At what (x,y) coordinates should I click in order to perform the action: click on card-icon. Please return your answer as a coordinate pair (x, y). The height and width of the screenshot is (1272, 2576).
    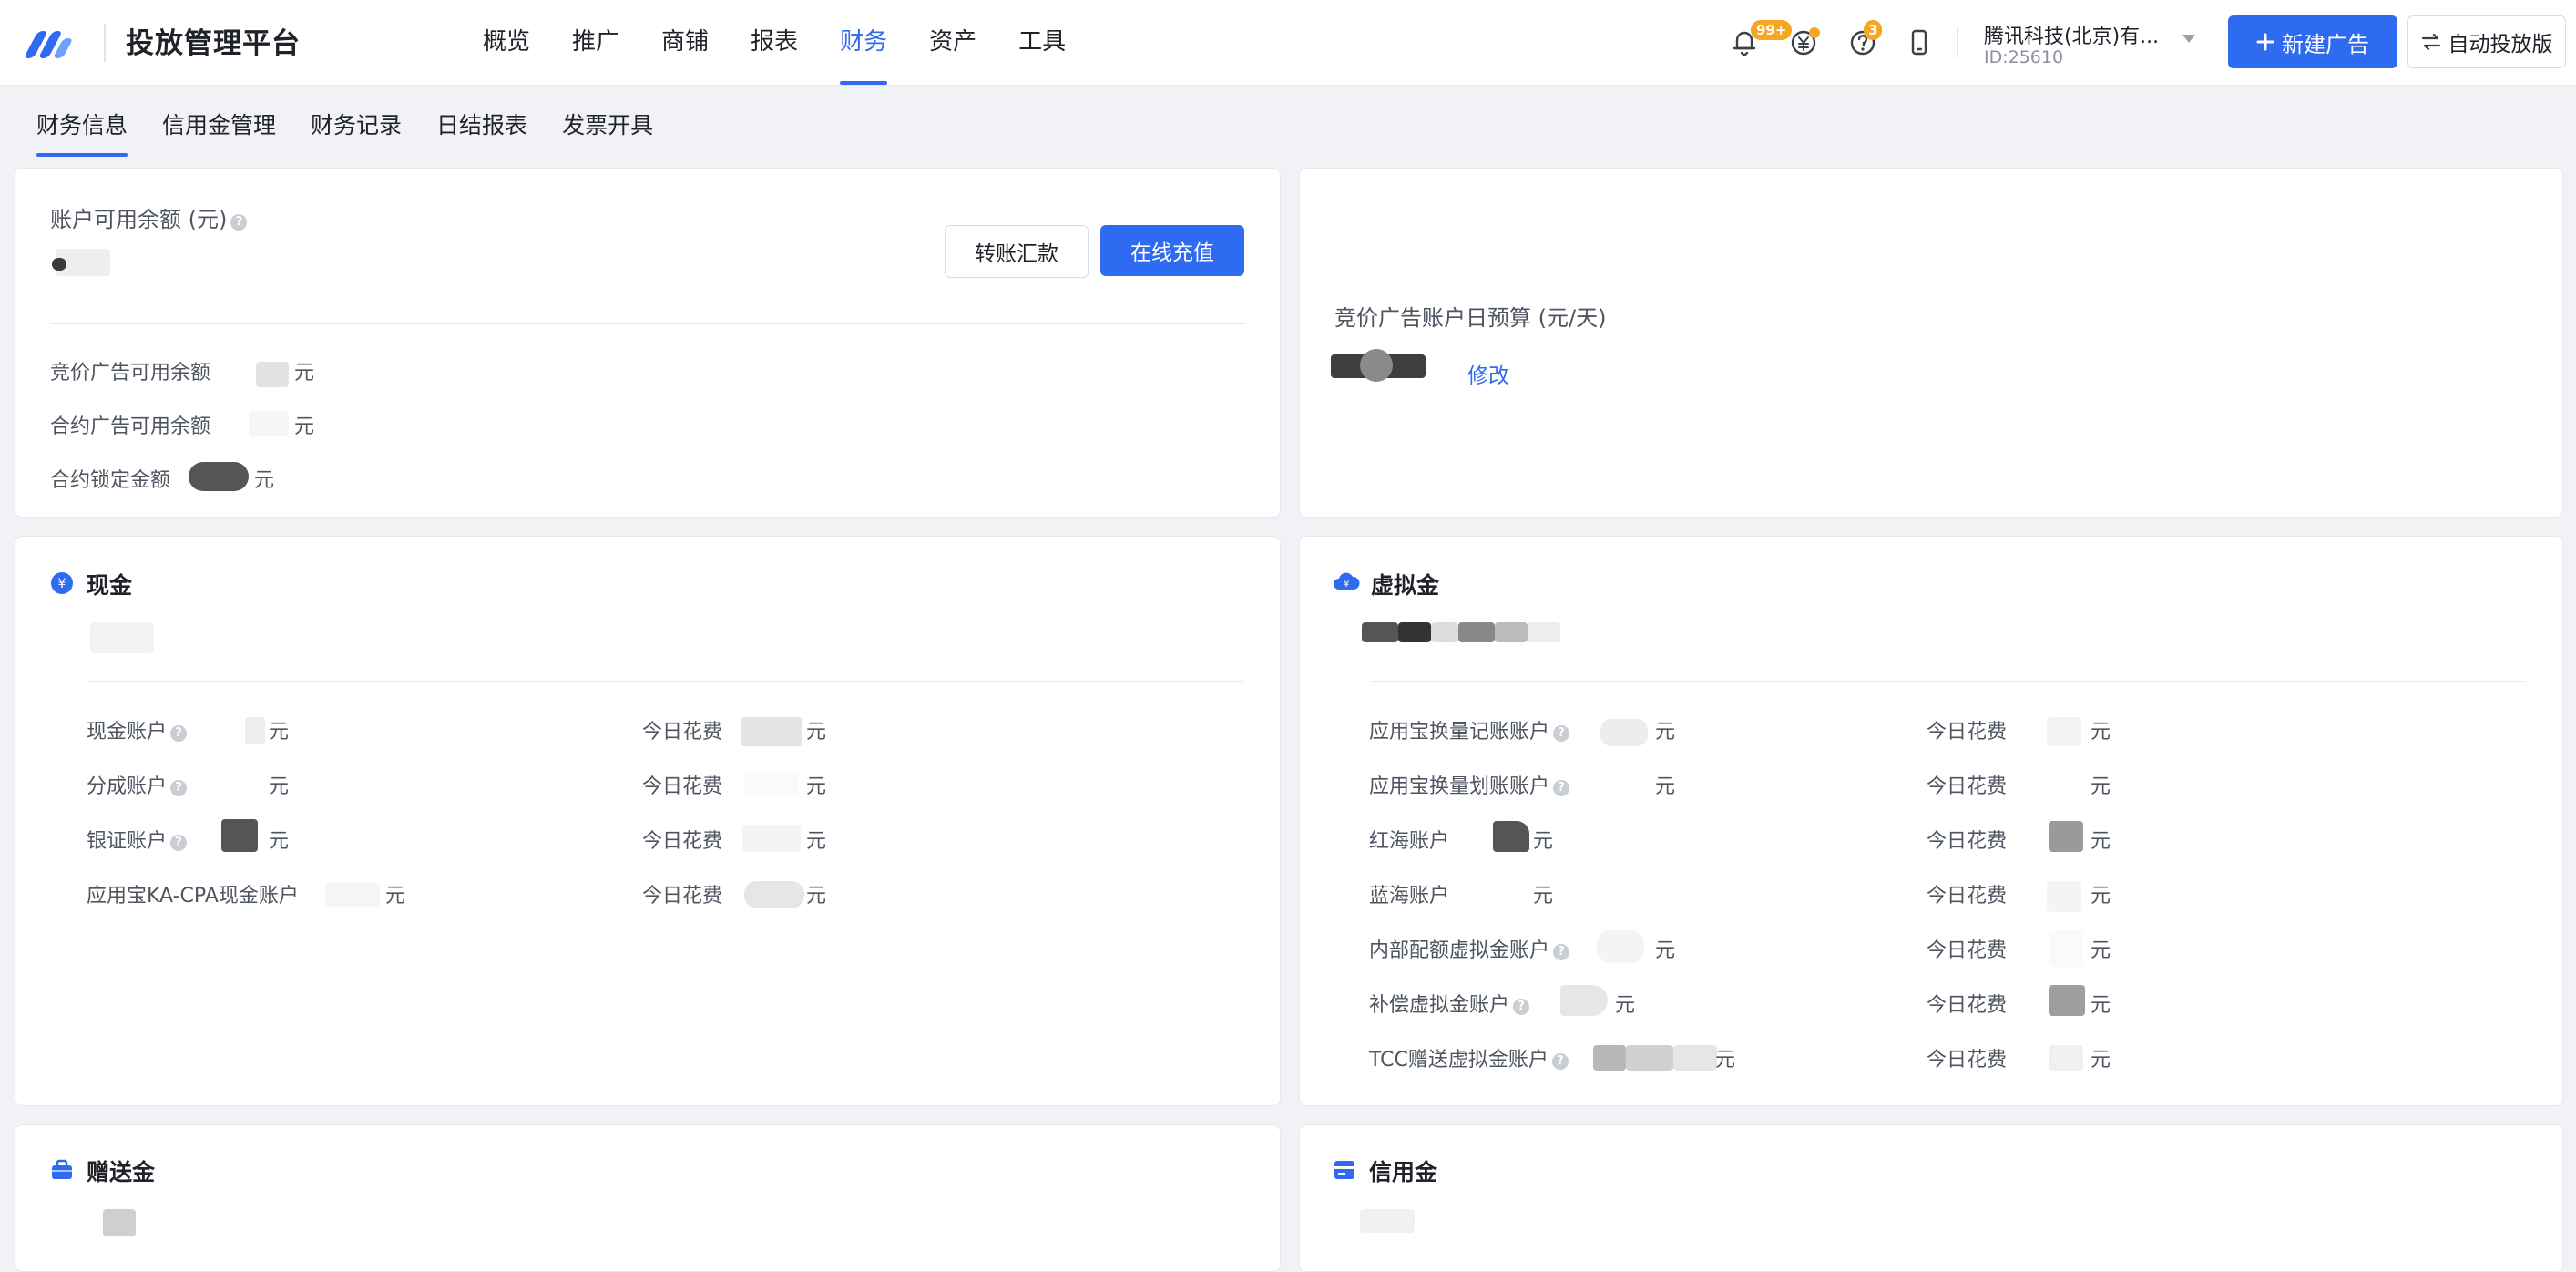
    Looking at the image, I should click on (1344, 1170).